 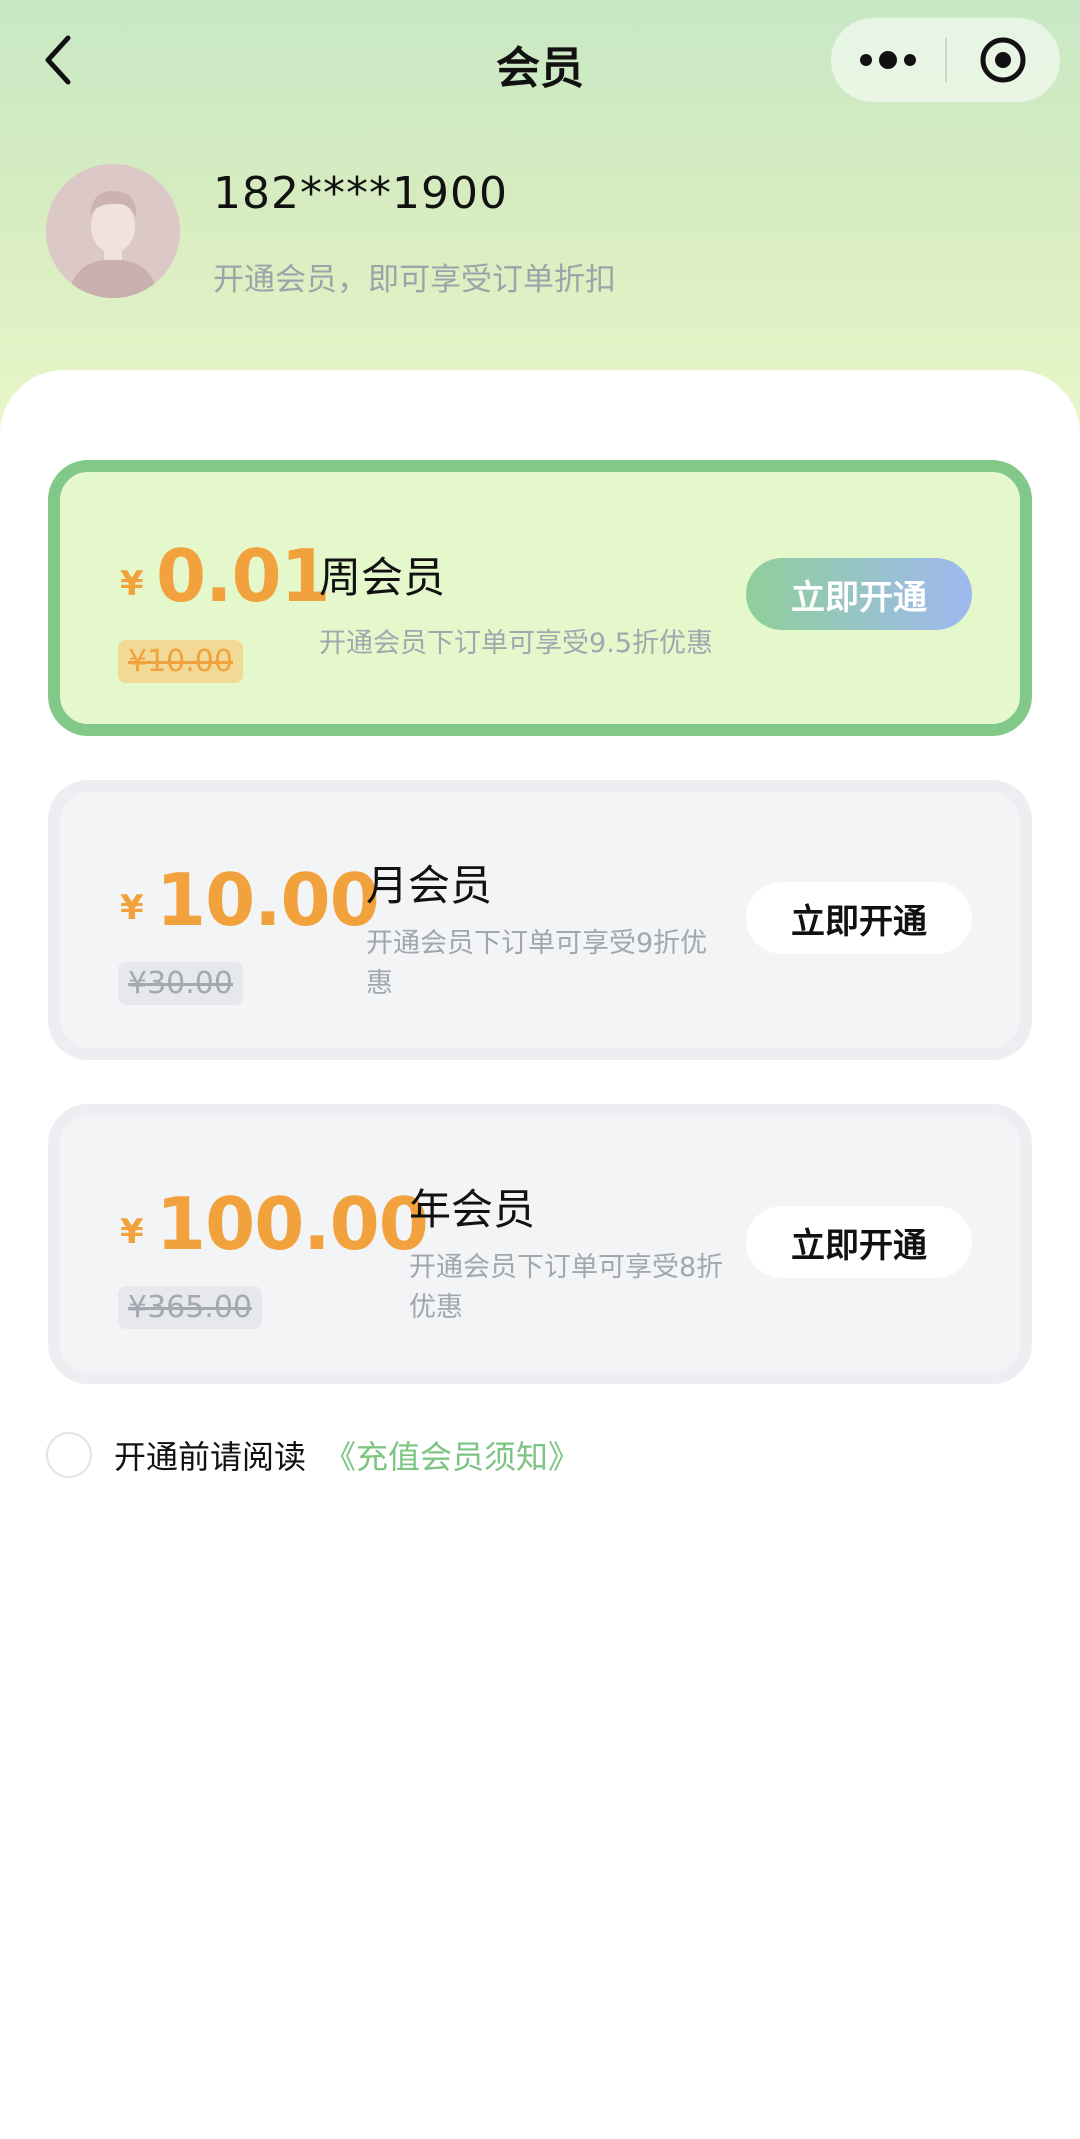 I want to click on agreement-text: 开通前请阅读, so click(x=210, y=1457).